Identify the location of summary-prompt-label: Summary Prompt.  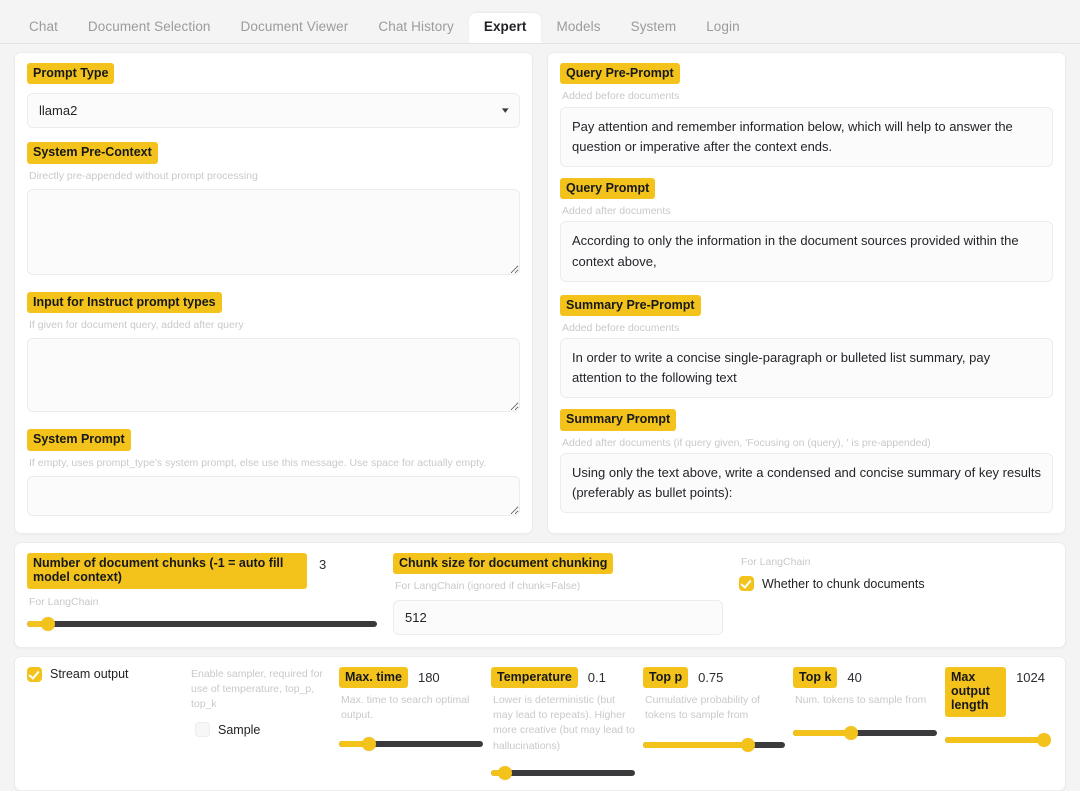
(618, 420).